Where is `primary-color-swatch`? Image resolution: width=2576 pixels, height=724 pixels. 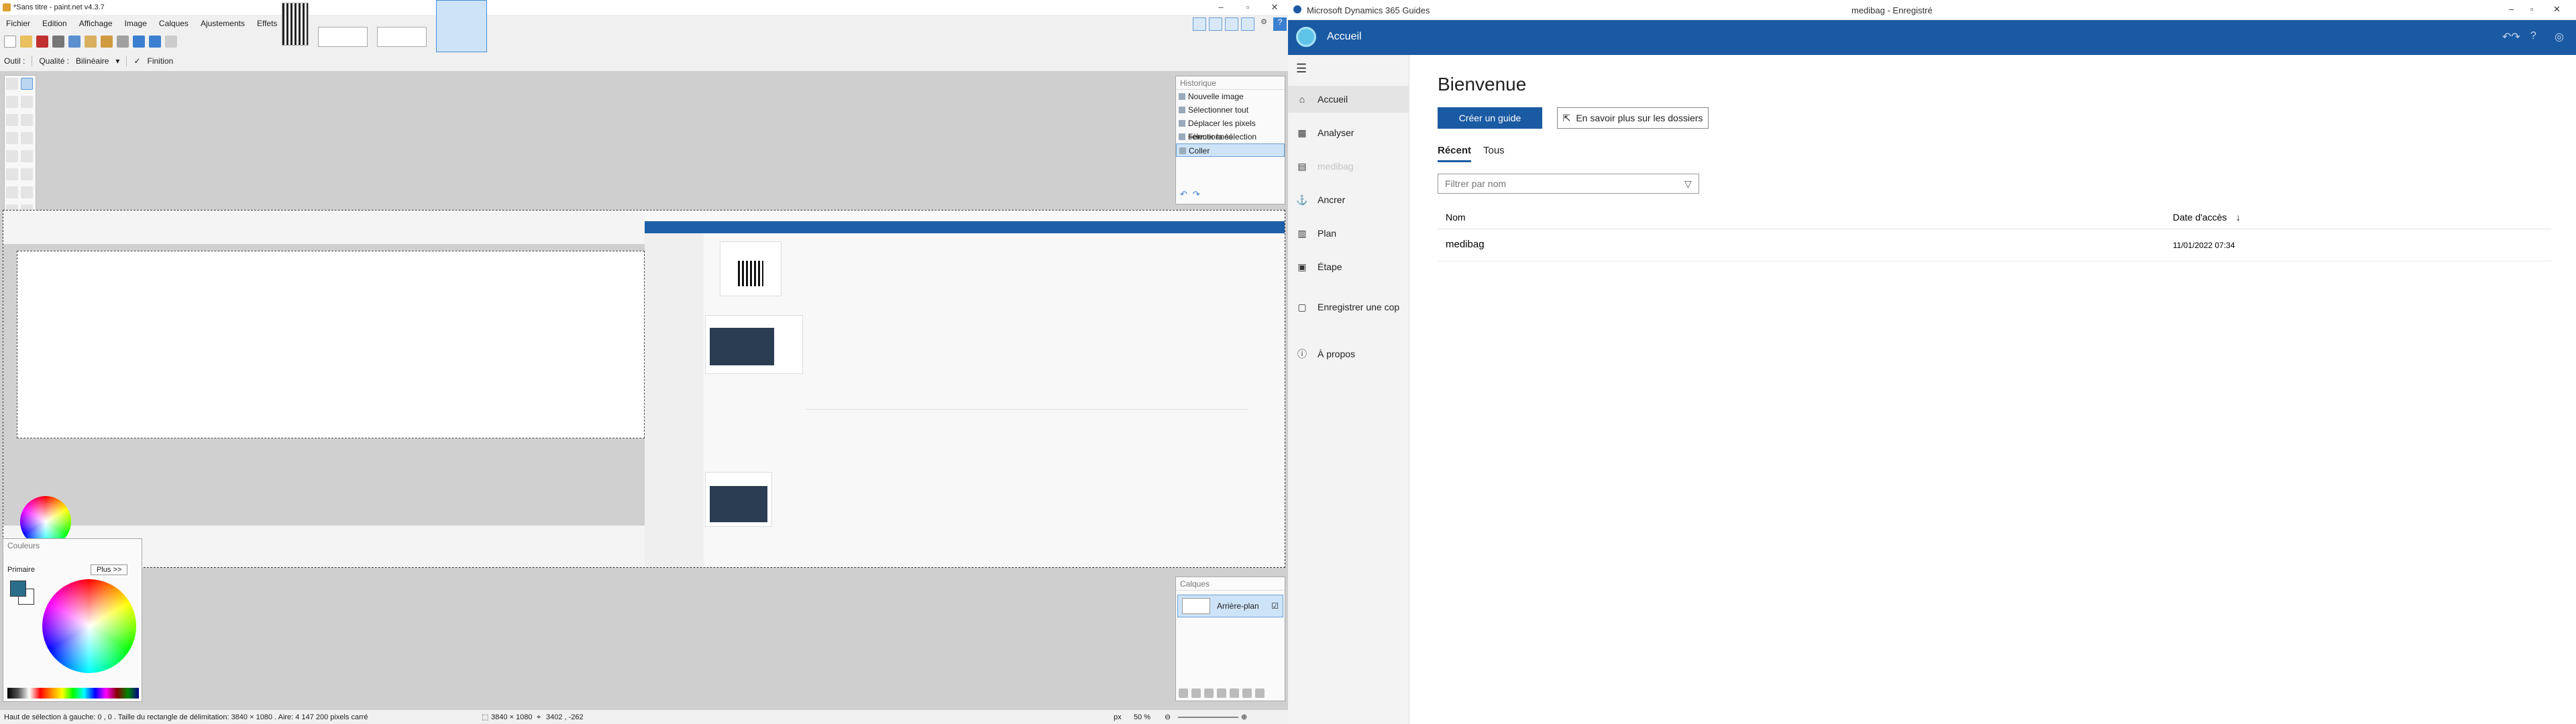
primary-color-swatch is located at coordinates (18, 589).